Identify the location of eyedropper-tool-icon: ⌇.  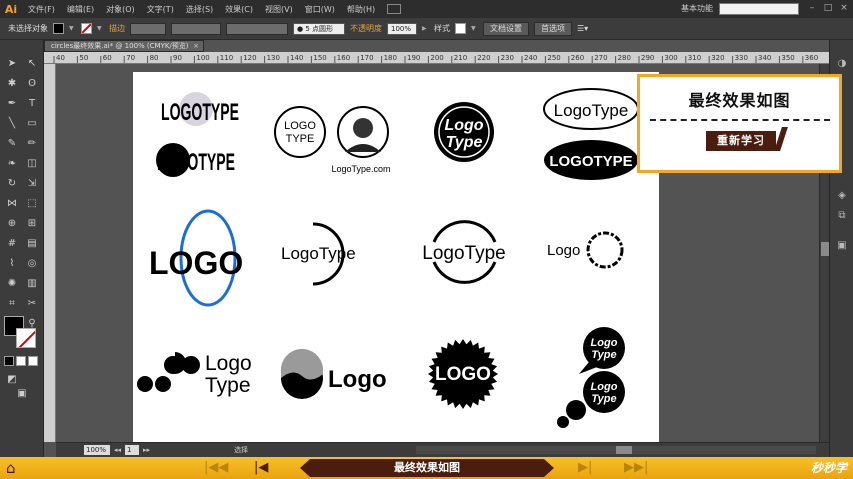
(12, 264).